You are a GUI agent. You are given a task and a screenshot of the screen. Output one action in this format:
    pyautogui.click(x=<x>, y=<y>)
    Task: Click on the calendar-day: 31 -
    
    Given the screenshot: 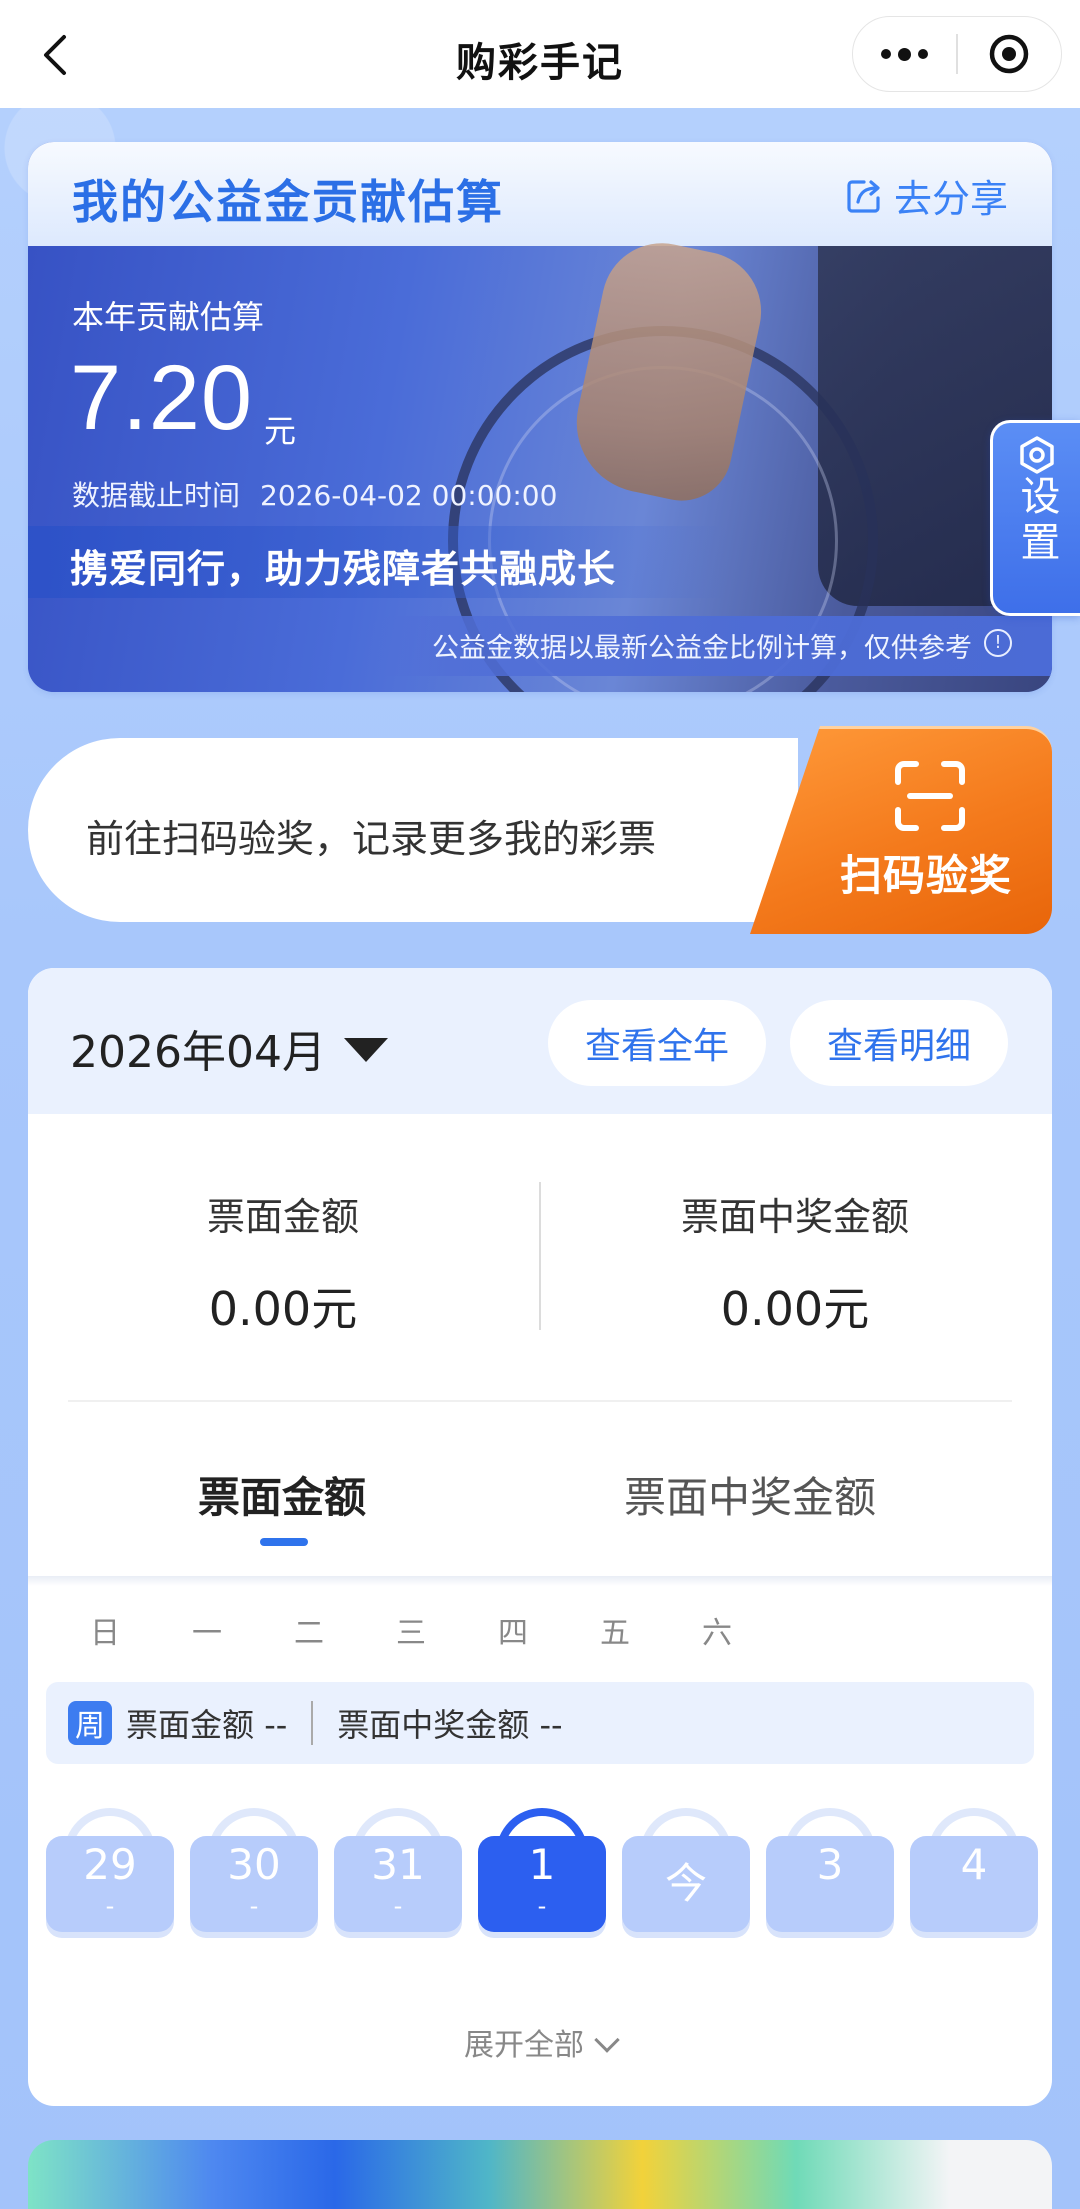 What is the action you would take?
    pyautogui.click(x=398, y=1875)
    